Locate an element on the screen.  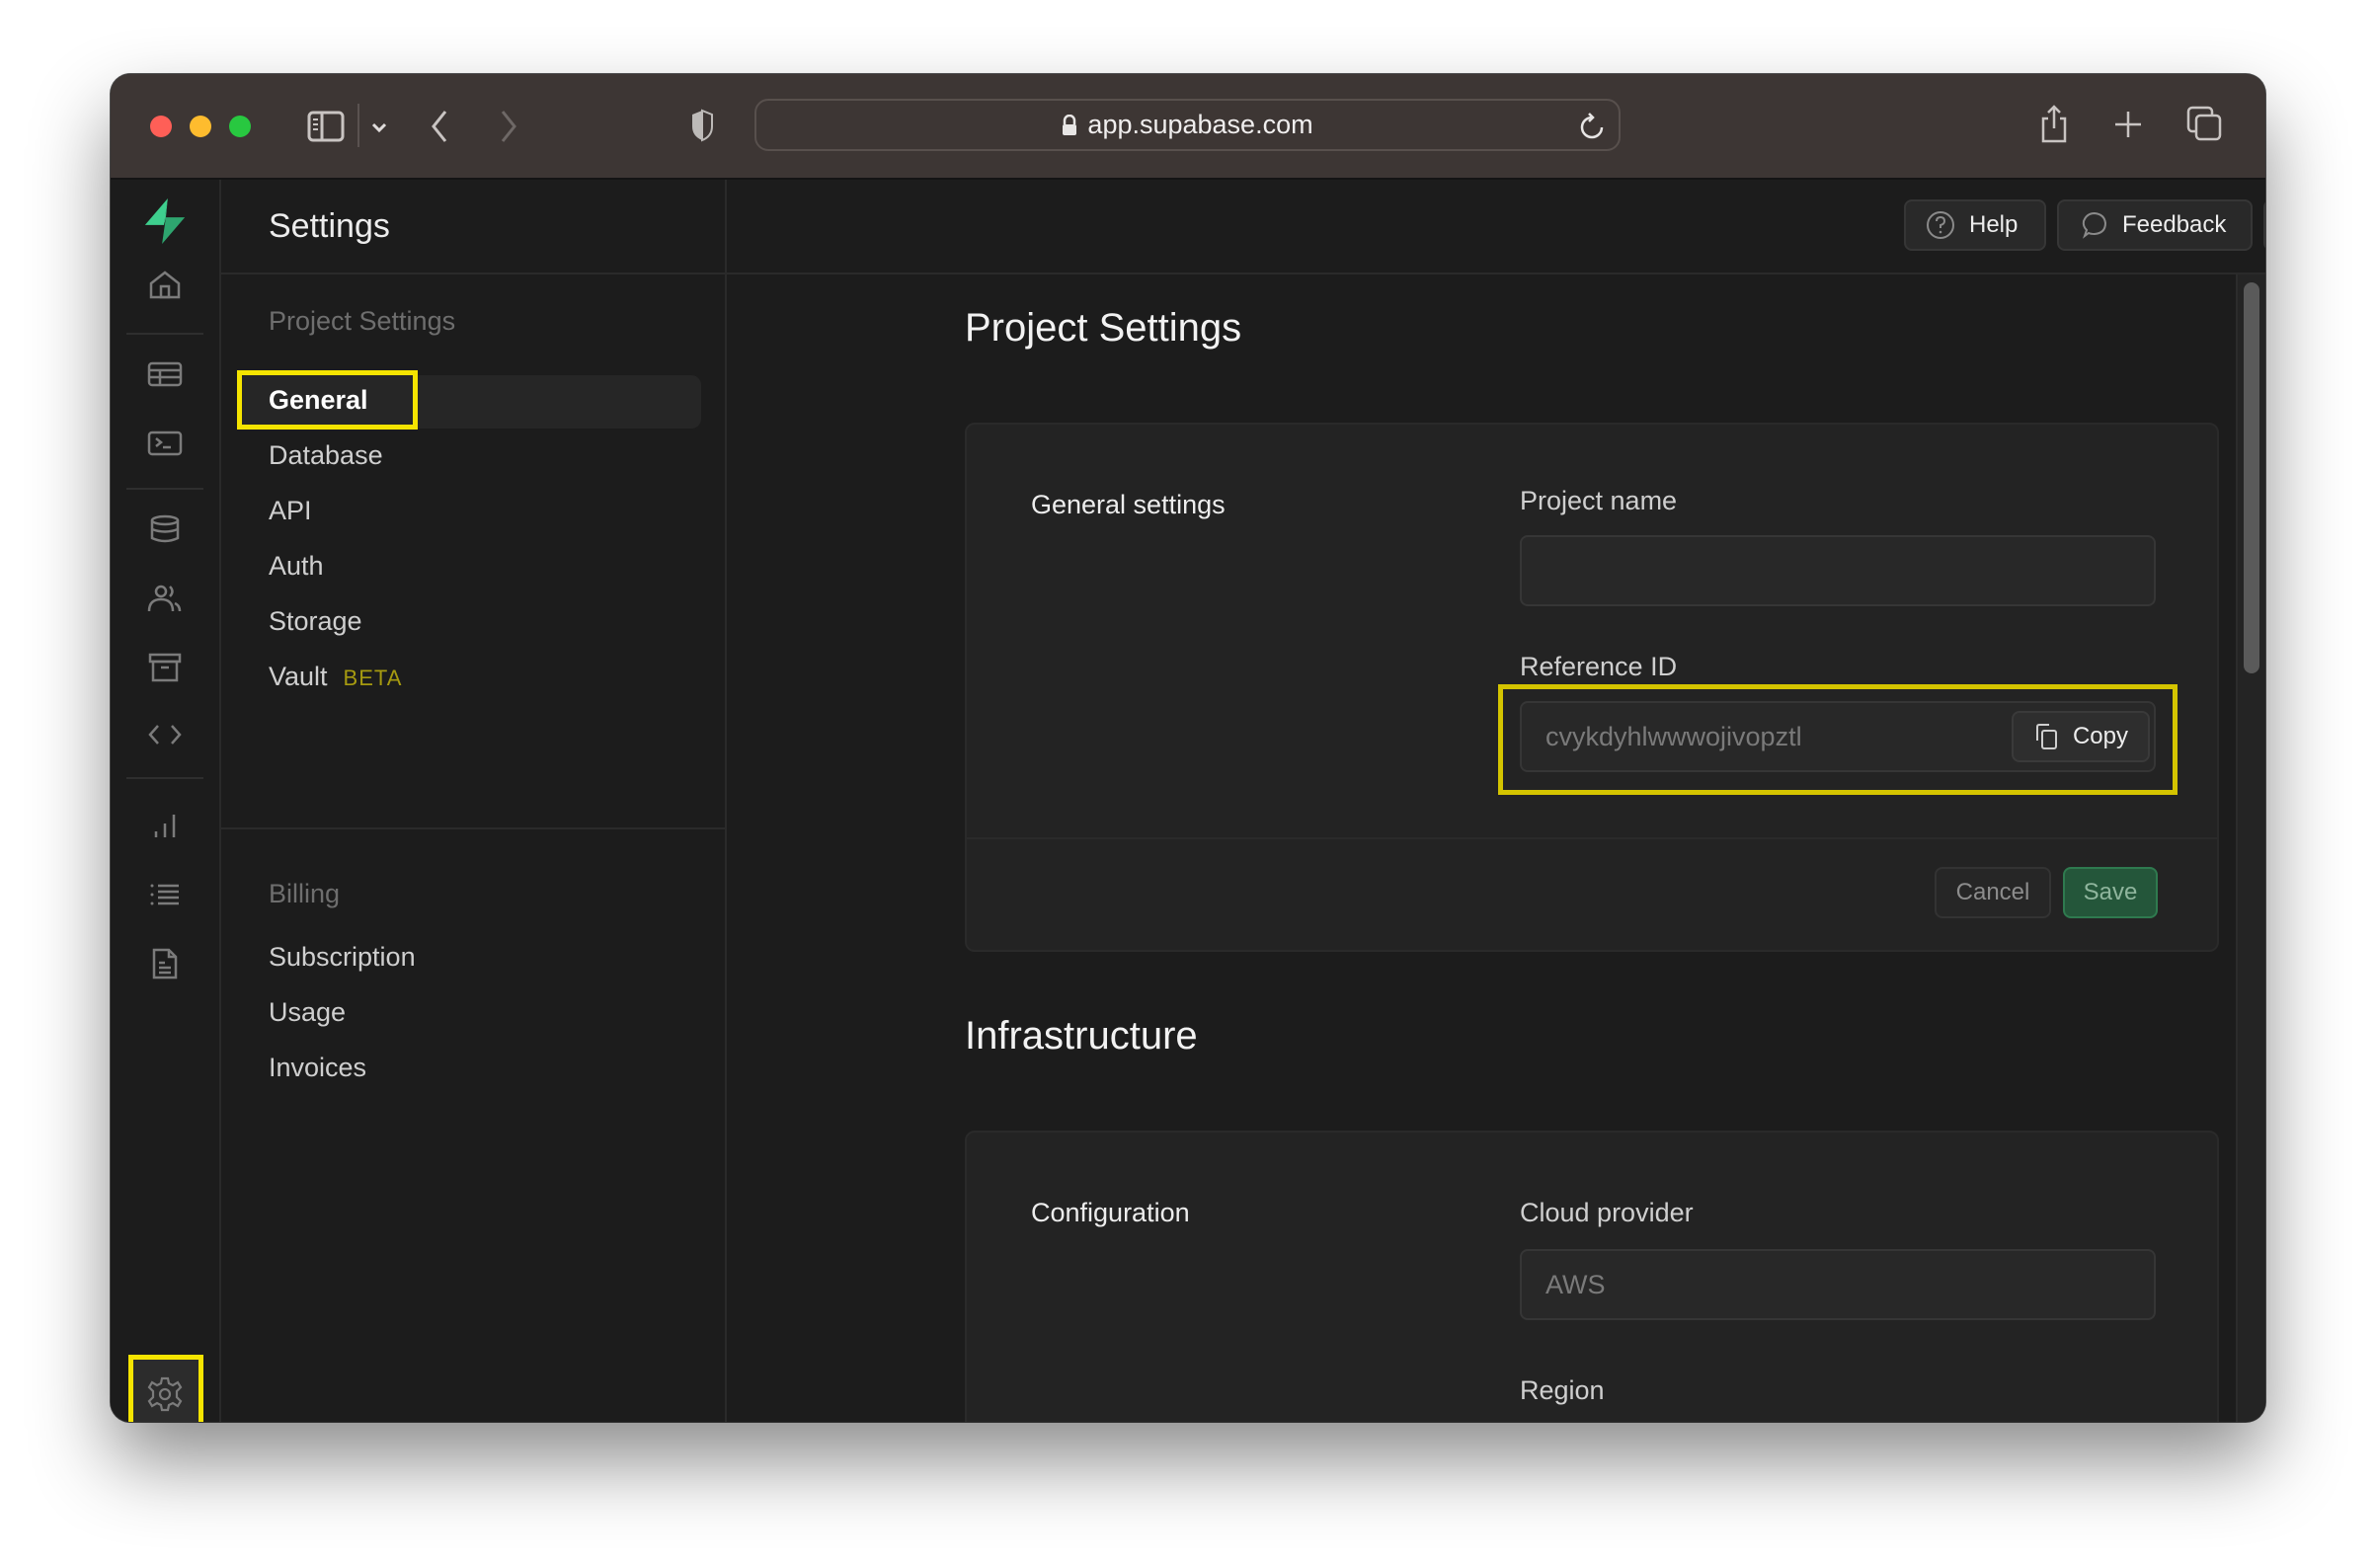
database-icon is located at coordinates (165, 530).